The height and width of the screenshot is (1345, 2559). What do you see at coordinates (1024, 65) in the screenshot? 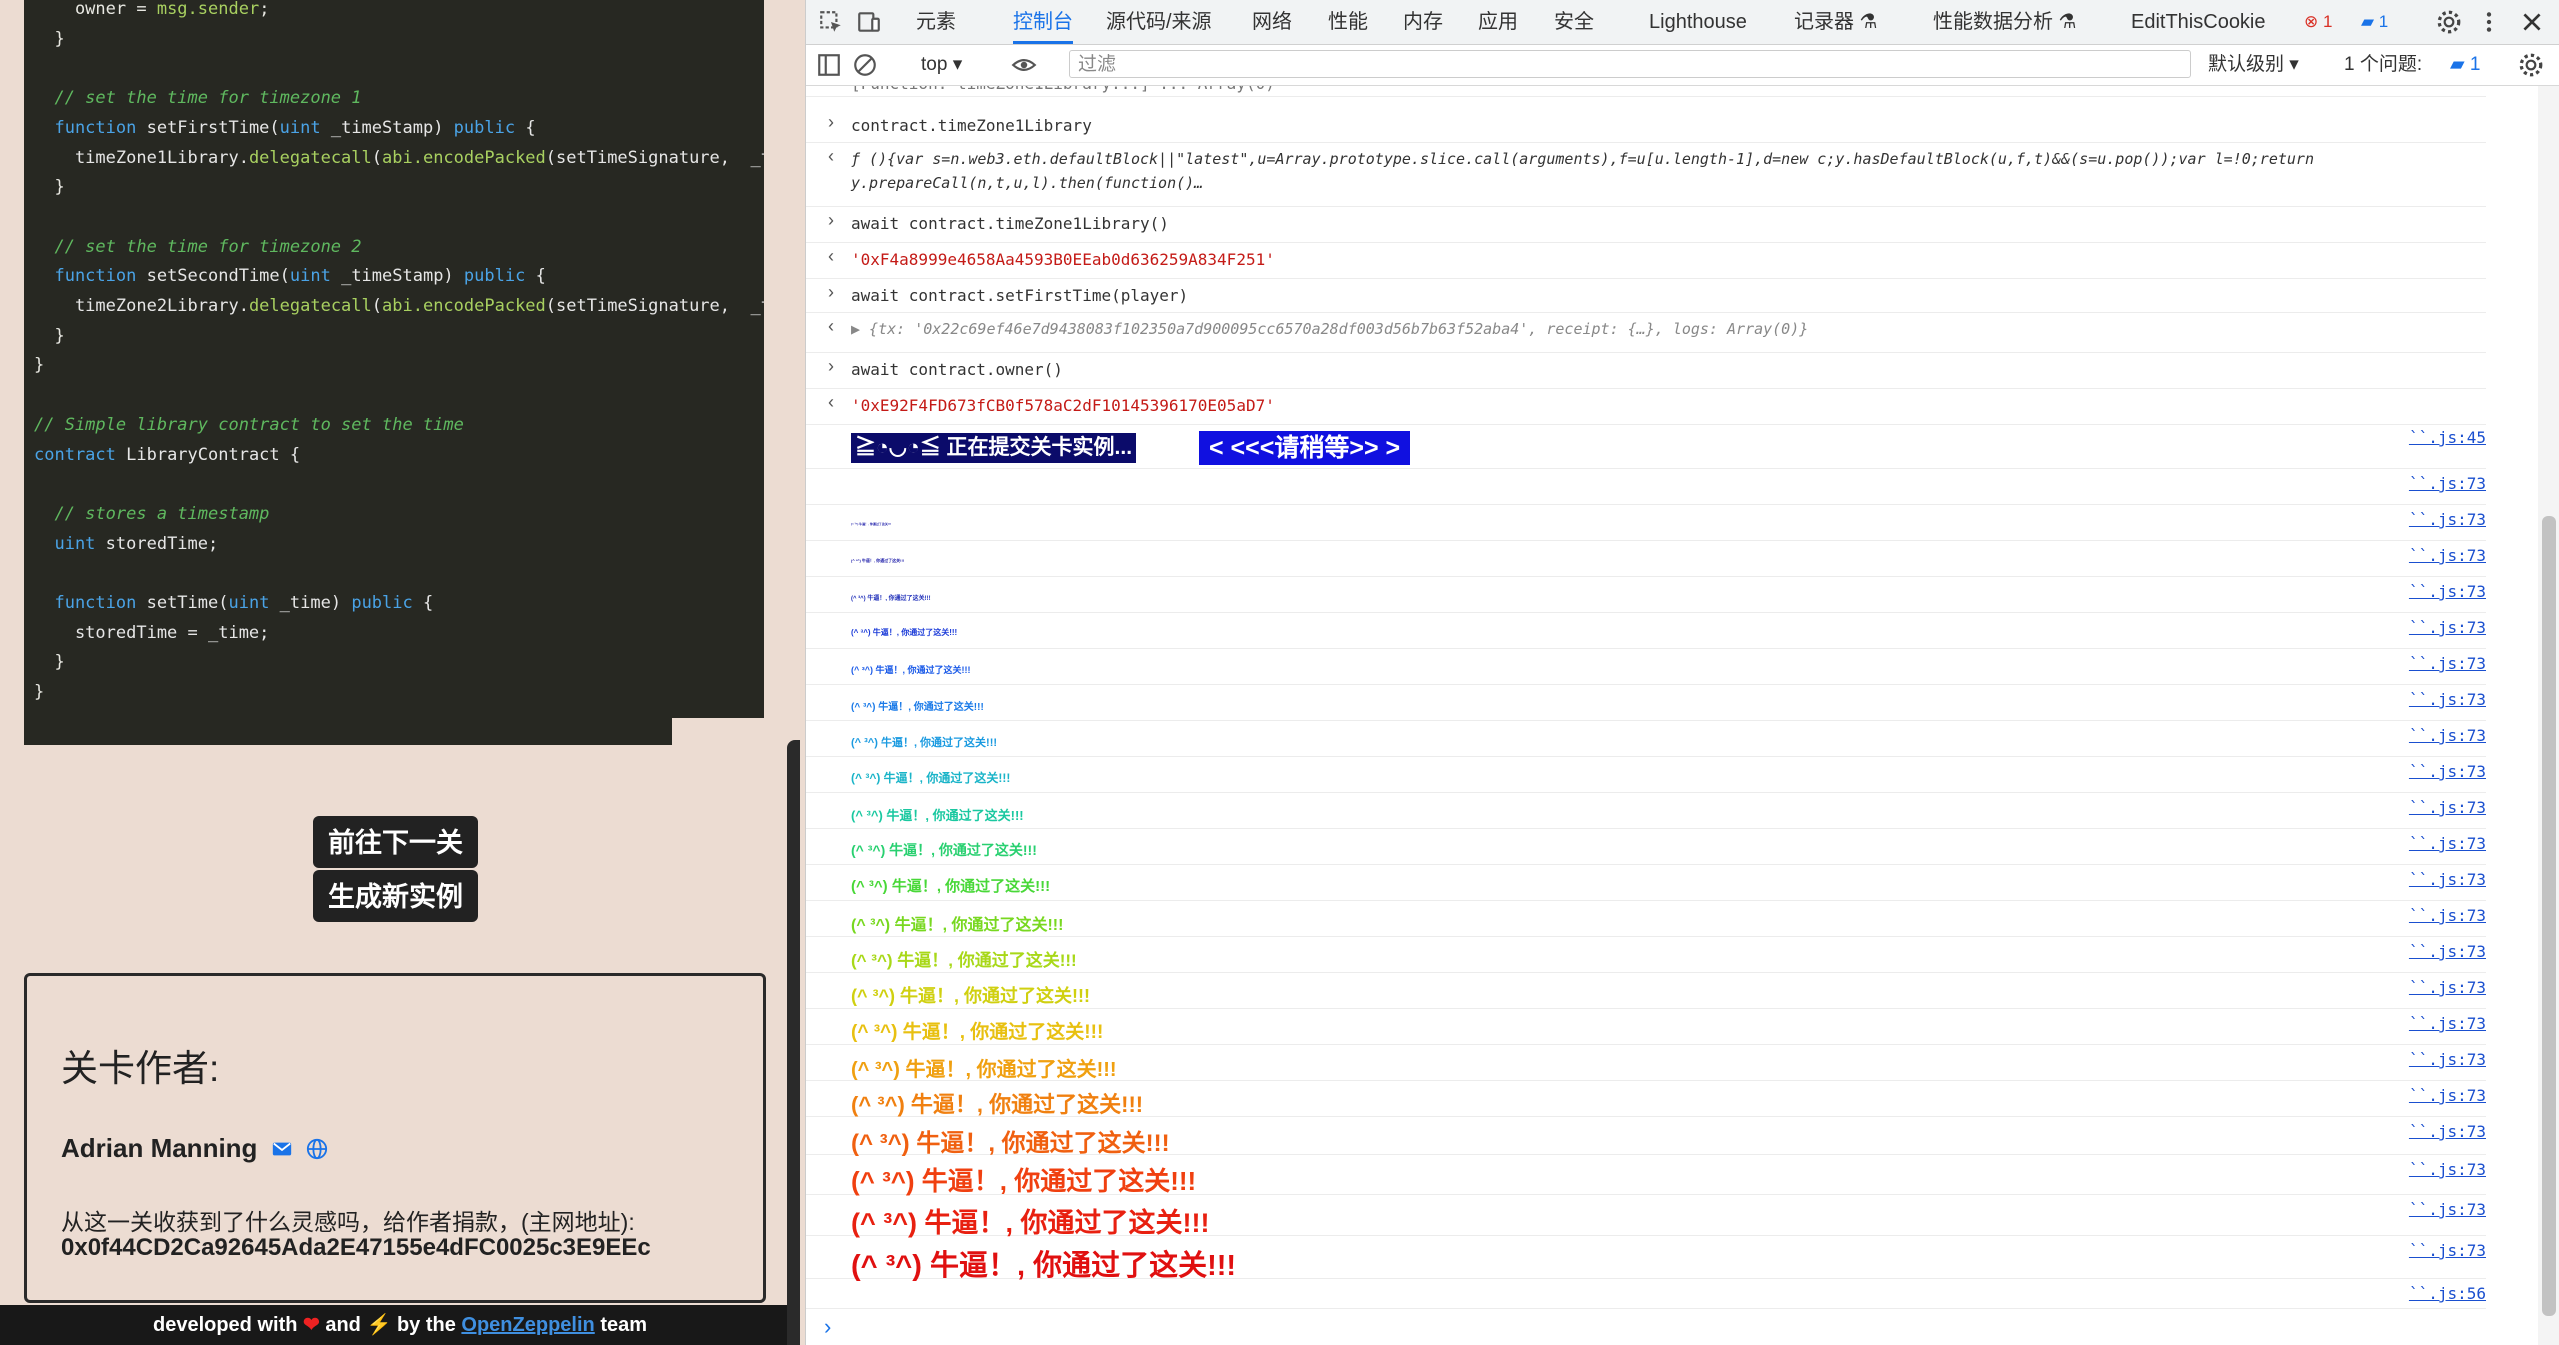
I see `live-expression-eye-icon` at bounding box center [1024, 65].